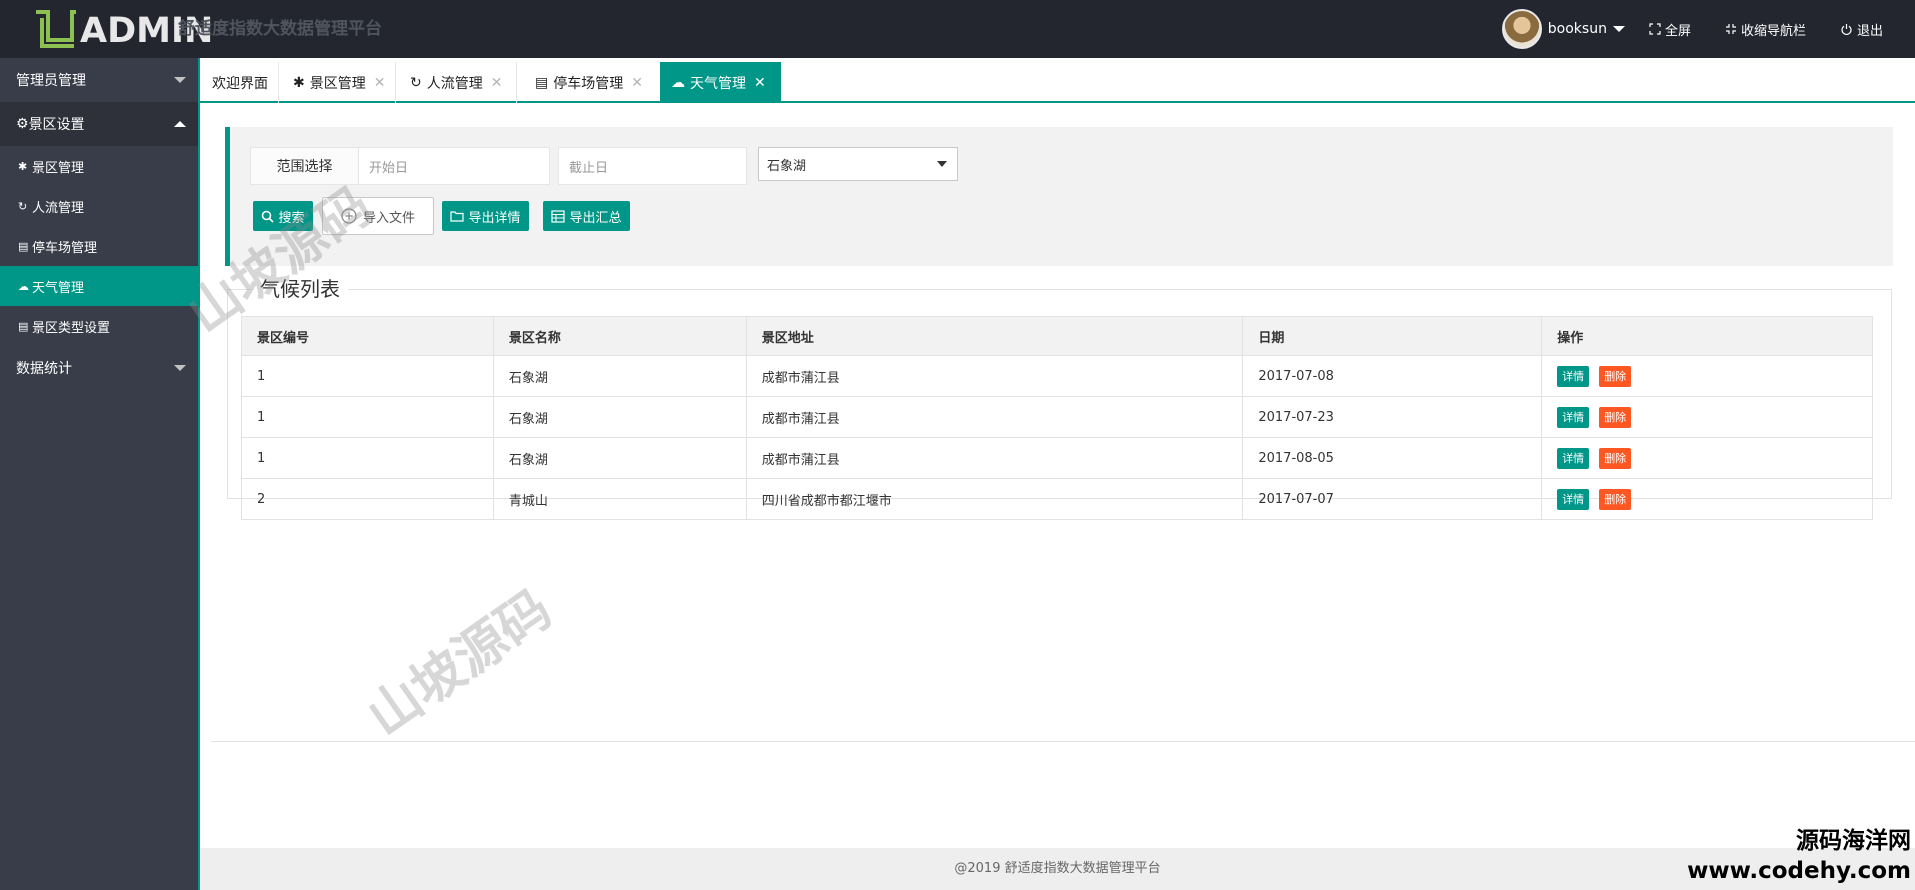 The width and height of the screenshot is (1915, 890). What do you see at coordinates (1392, 376) in the screenshot?
I see `cell-date: 2017-07-08` at bounding box center [1392, 376].